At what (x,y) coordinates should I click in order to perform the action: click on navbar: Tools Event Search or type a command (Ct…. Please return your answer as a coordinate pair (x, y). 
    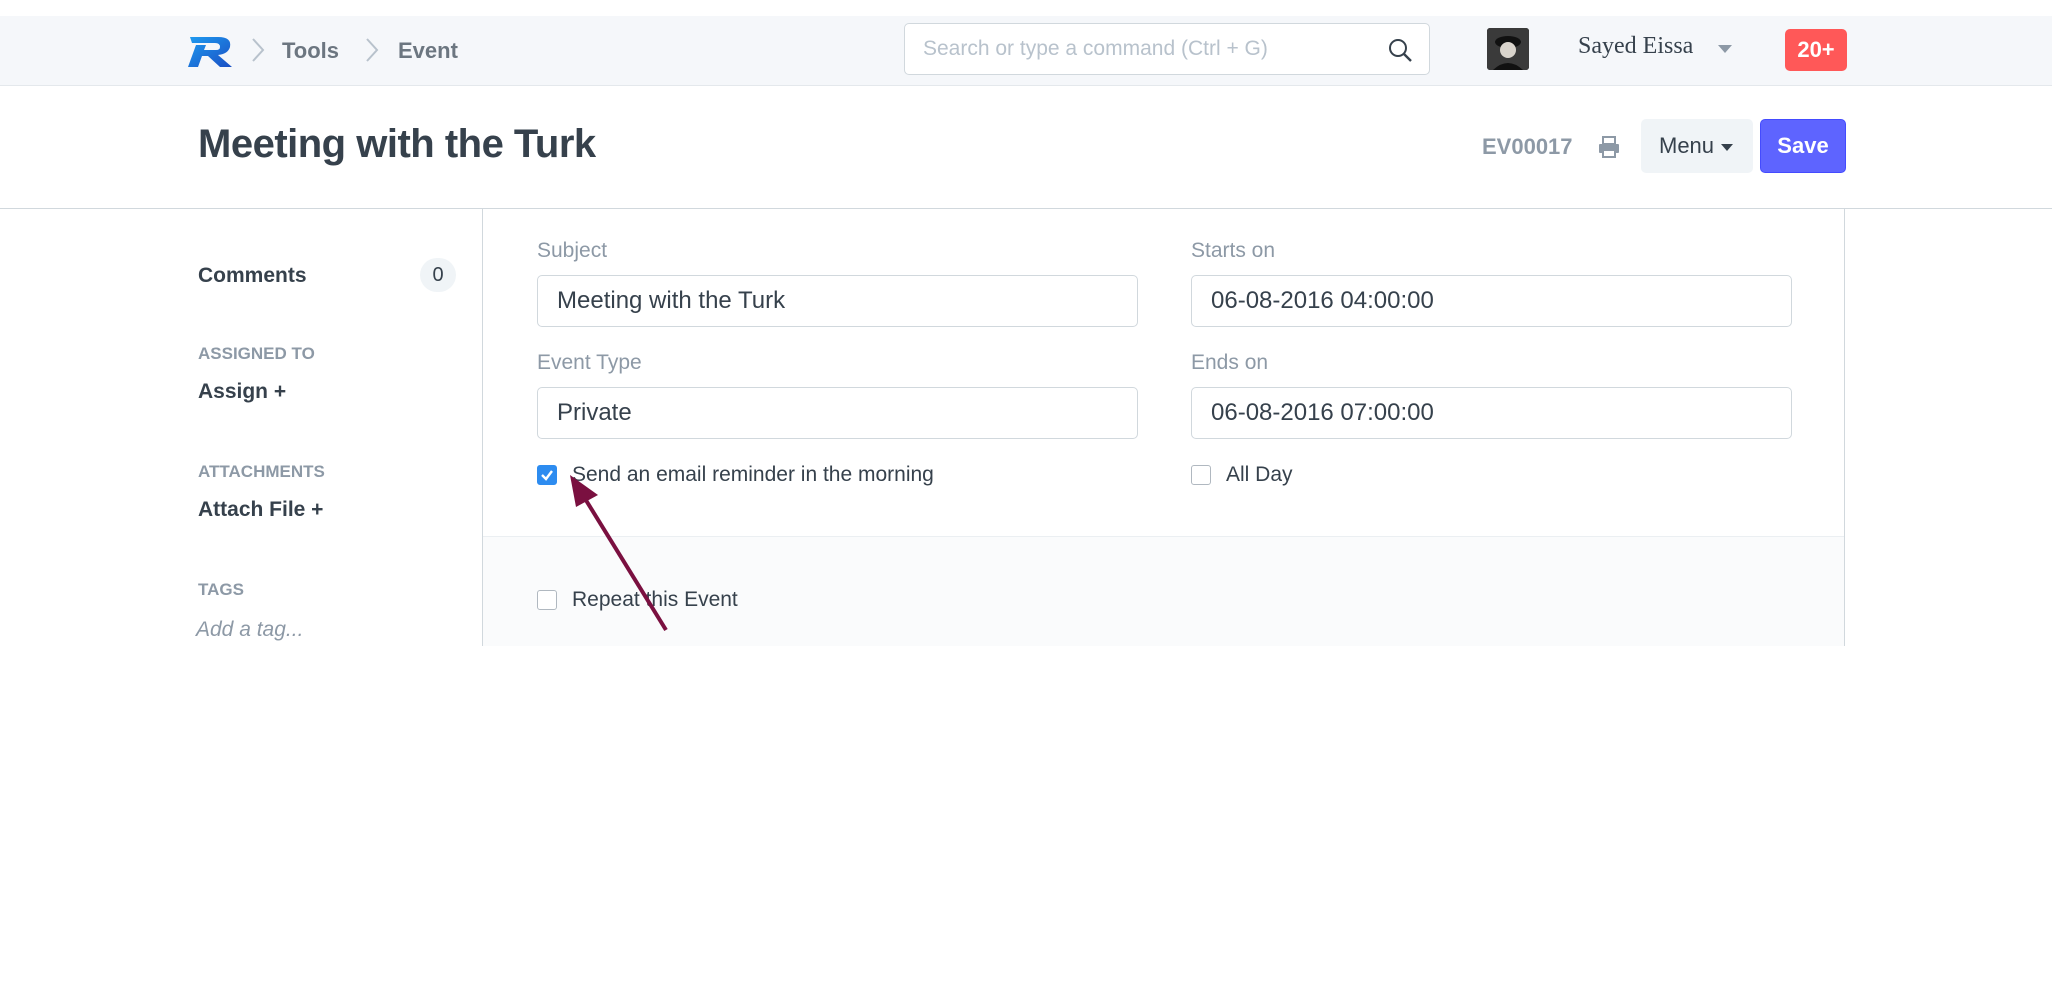
    Looking at the image, I should click on (1026, 51).